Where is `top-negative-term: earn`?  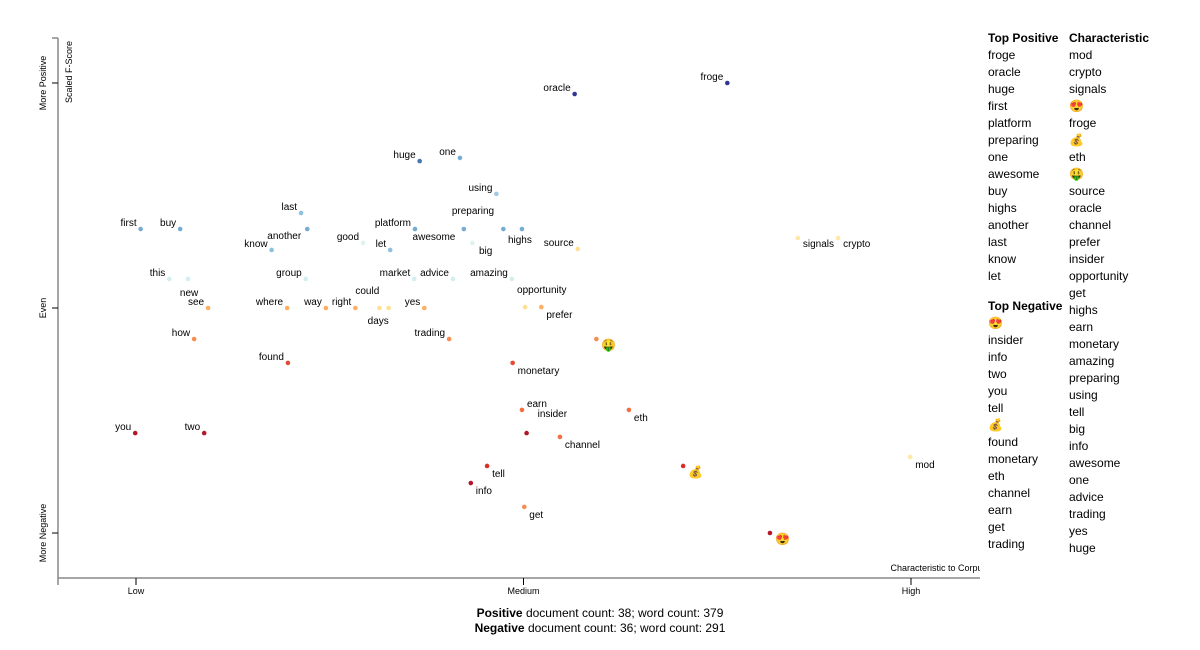 top-negative-term: earn is located at coordinates (1025, 510).